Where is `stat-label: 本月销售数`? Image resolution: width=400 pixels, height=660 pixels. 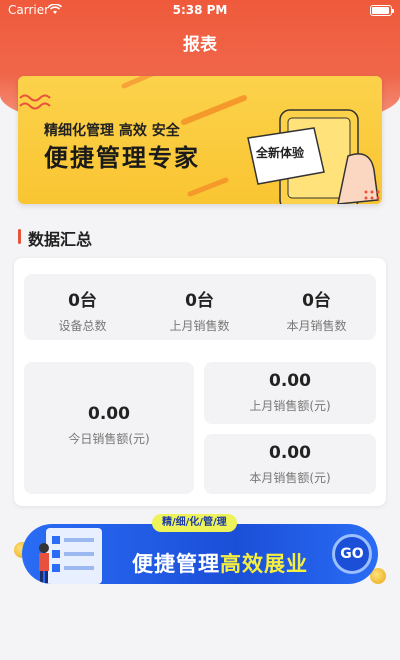
stat-label: 本月销售数 is located at coordinates (316, 326).